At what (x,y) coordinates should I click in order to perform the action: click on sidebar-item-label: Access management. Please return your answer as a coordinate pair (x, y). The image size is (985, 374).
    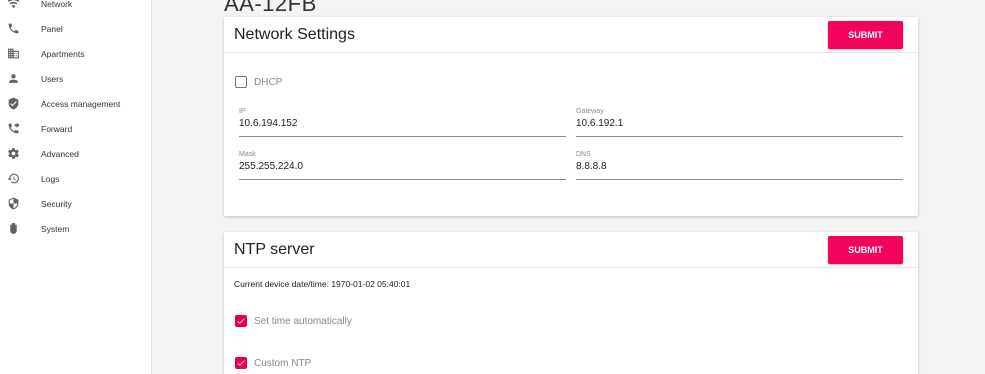
    Looking at the image, I should click on (81, 103).